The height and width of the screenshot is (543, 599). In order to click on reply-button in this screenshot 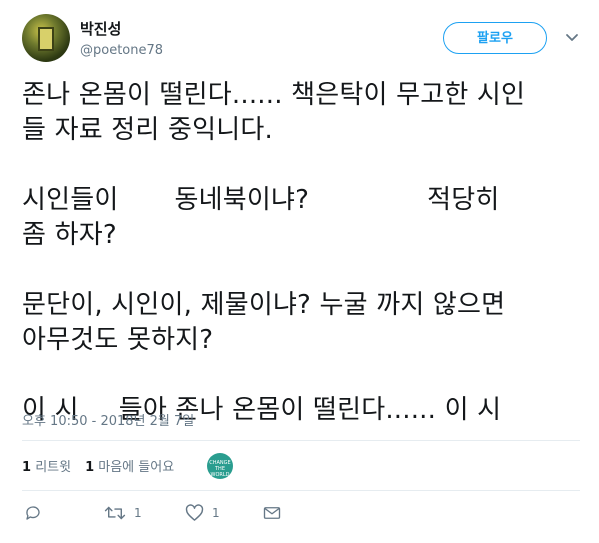, I will do `click(33, 513)`.